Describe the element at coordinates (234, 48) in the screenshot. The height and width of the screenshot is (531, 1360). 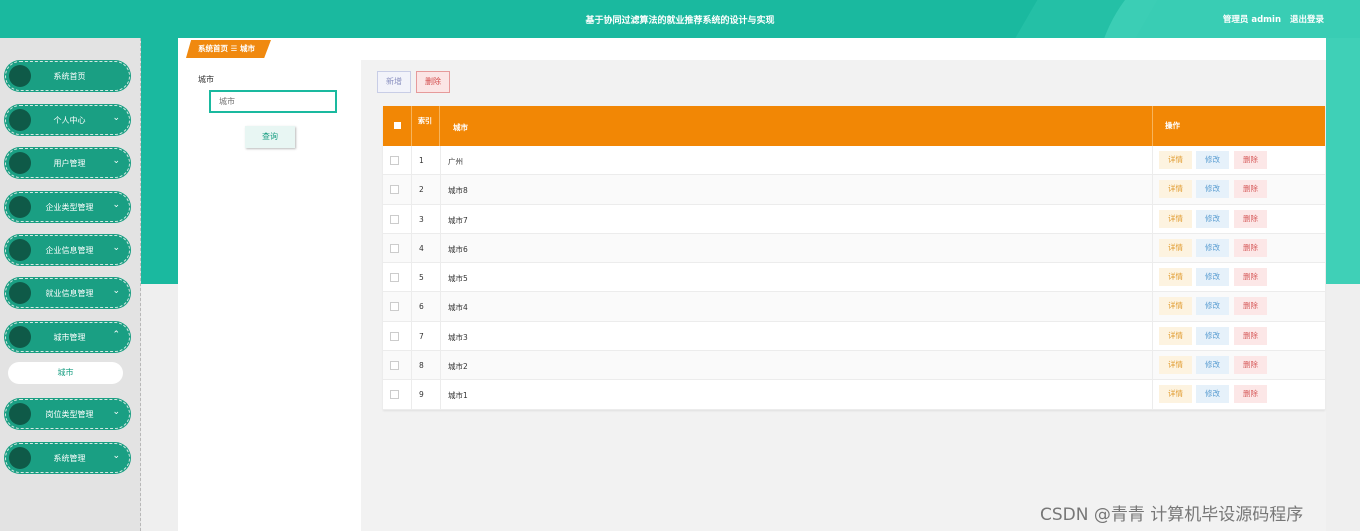
I see `menu-icon: ☰` at that location.